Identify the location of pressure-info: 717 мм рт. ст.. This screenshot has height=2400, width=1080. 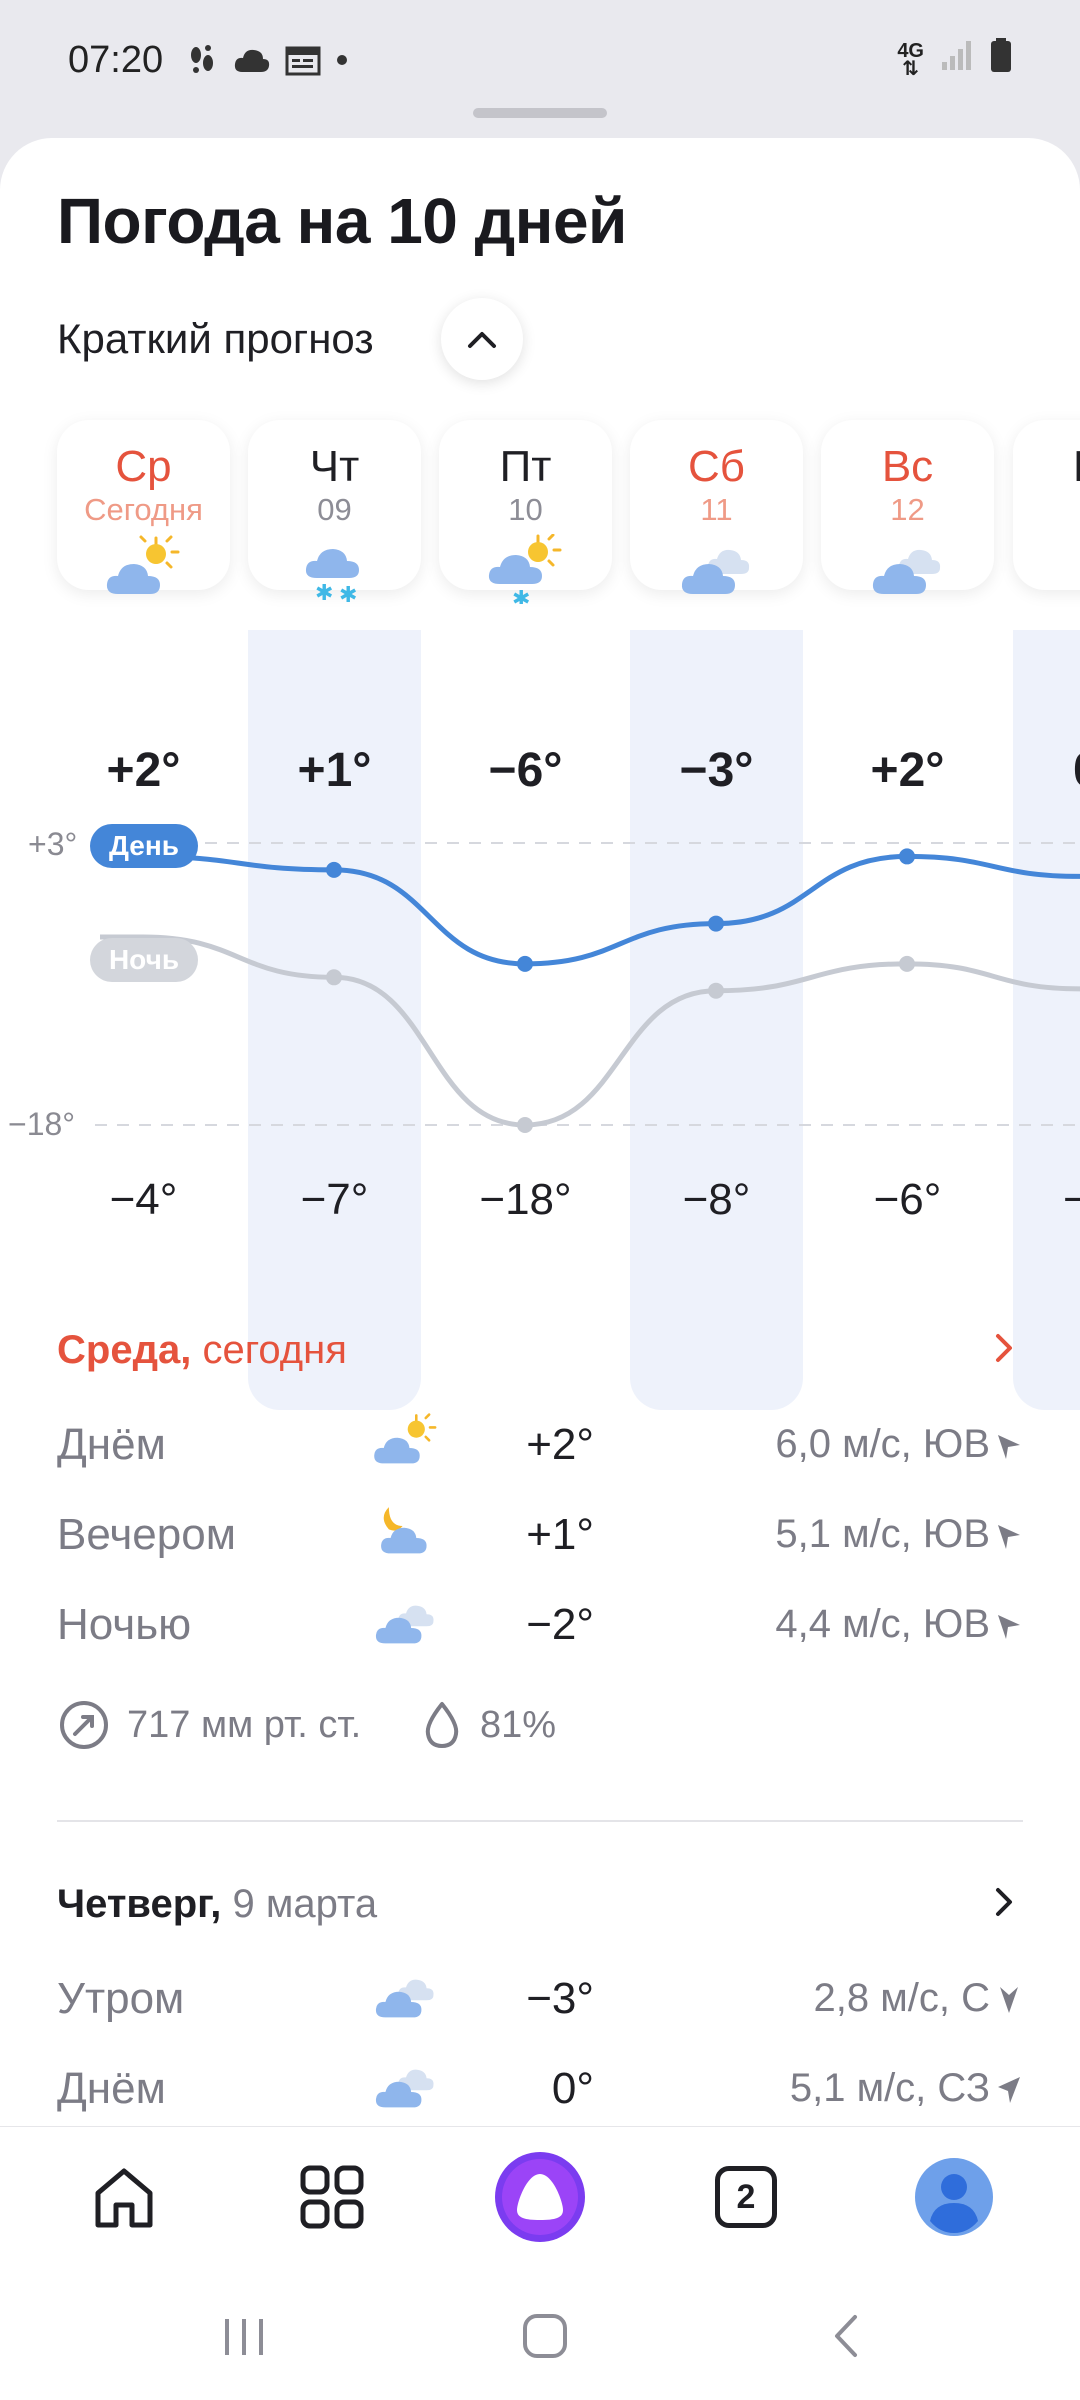
(209, 1725).